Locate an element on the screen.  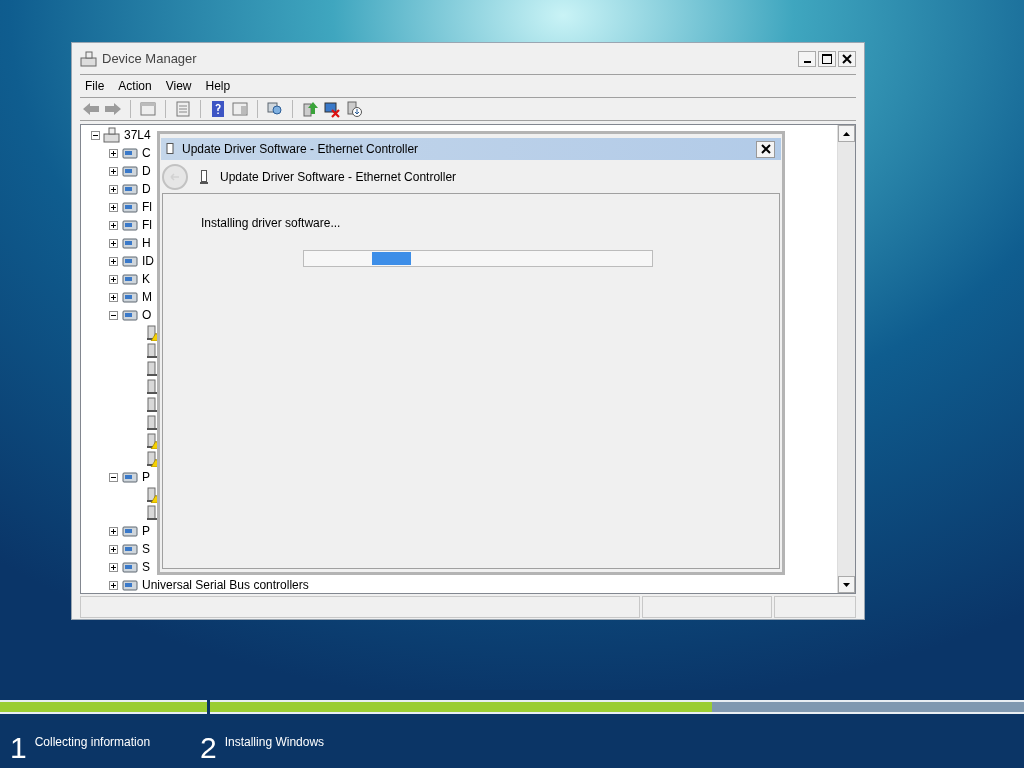
tree-item: Universal Serial Bus controllers is located at coordinates (225, 584).